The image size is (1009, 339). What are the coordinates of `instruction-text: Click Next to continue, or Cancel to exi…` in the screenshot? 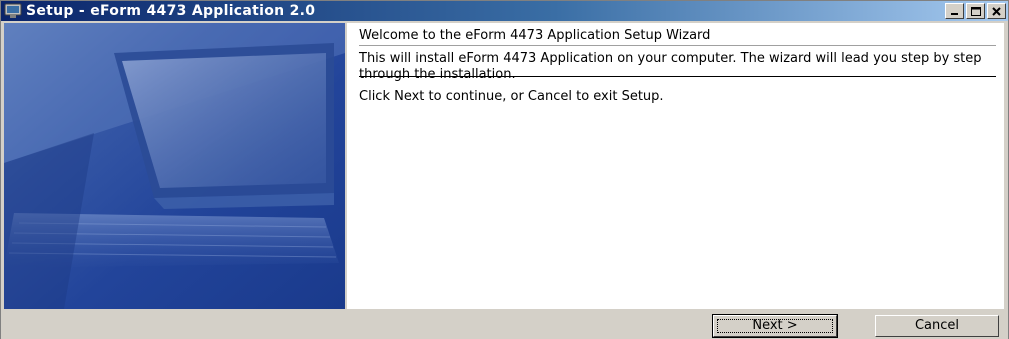 It's located at (511, 96).